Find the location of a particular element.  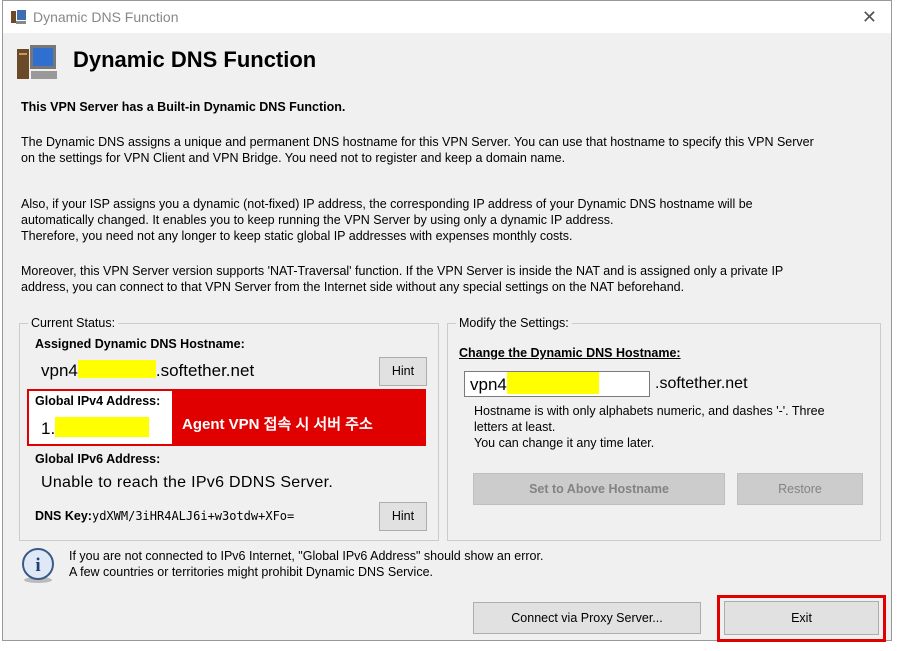

help-line2: letters at least. is located at coordinates (515, 427).